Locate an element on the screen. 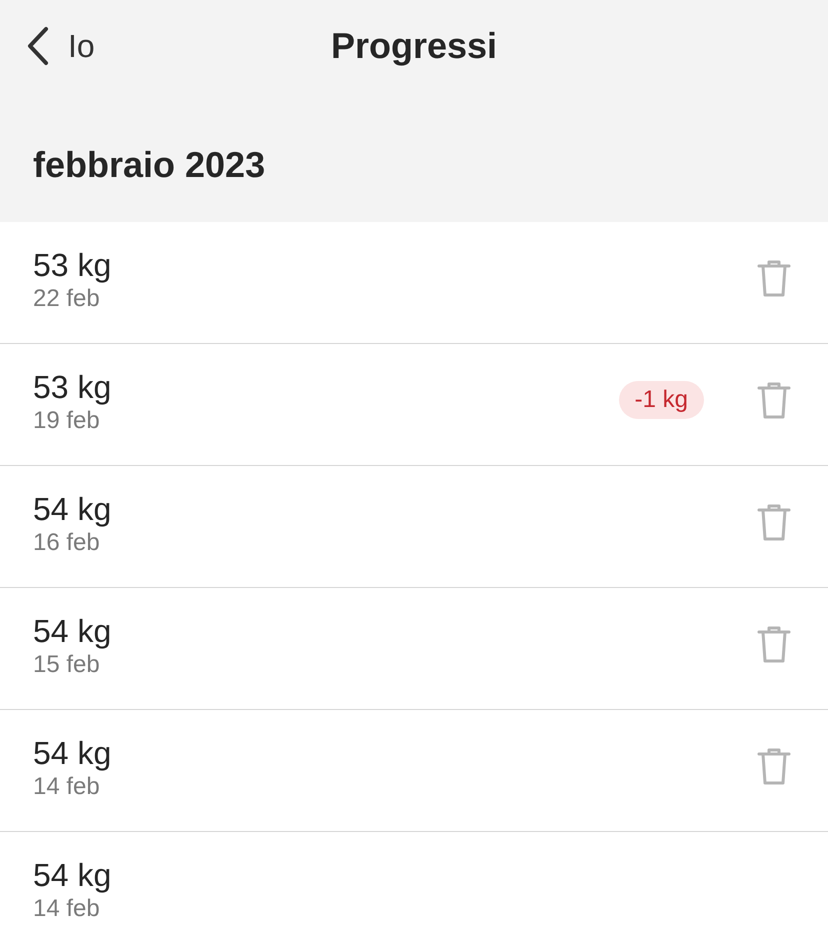  back-button: Io is located at coordinates (60, 46).